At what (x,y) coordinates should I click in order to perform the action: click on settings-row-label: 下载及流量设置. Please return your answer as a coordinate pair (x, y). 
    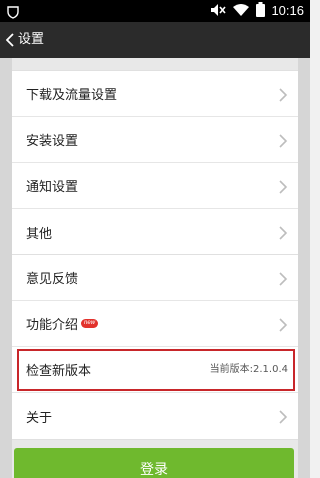
    Looking at the image, I should click on (72, 95).